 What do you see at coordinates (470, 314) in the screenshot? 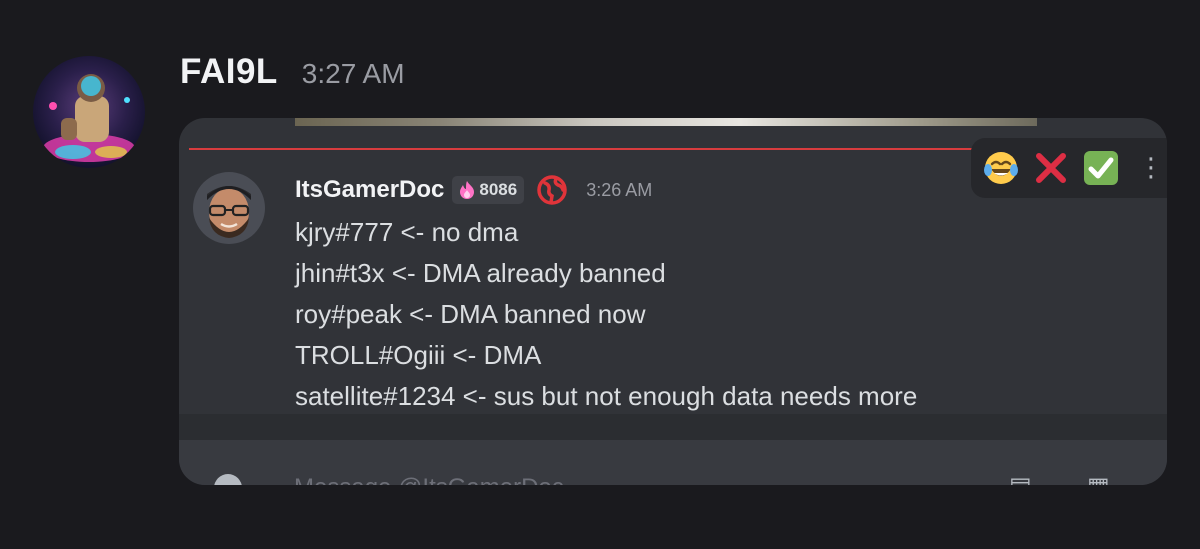
I see `message-line: roy#peak <- DMA banned now` at bounding box center [470, 314].